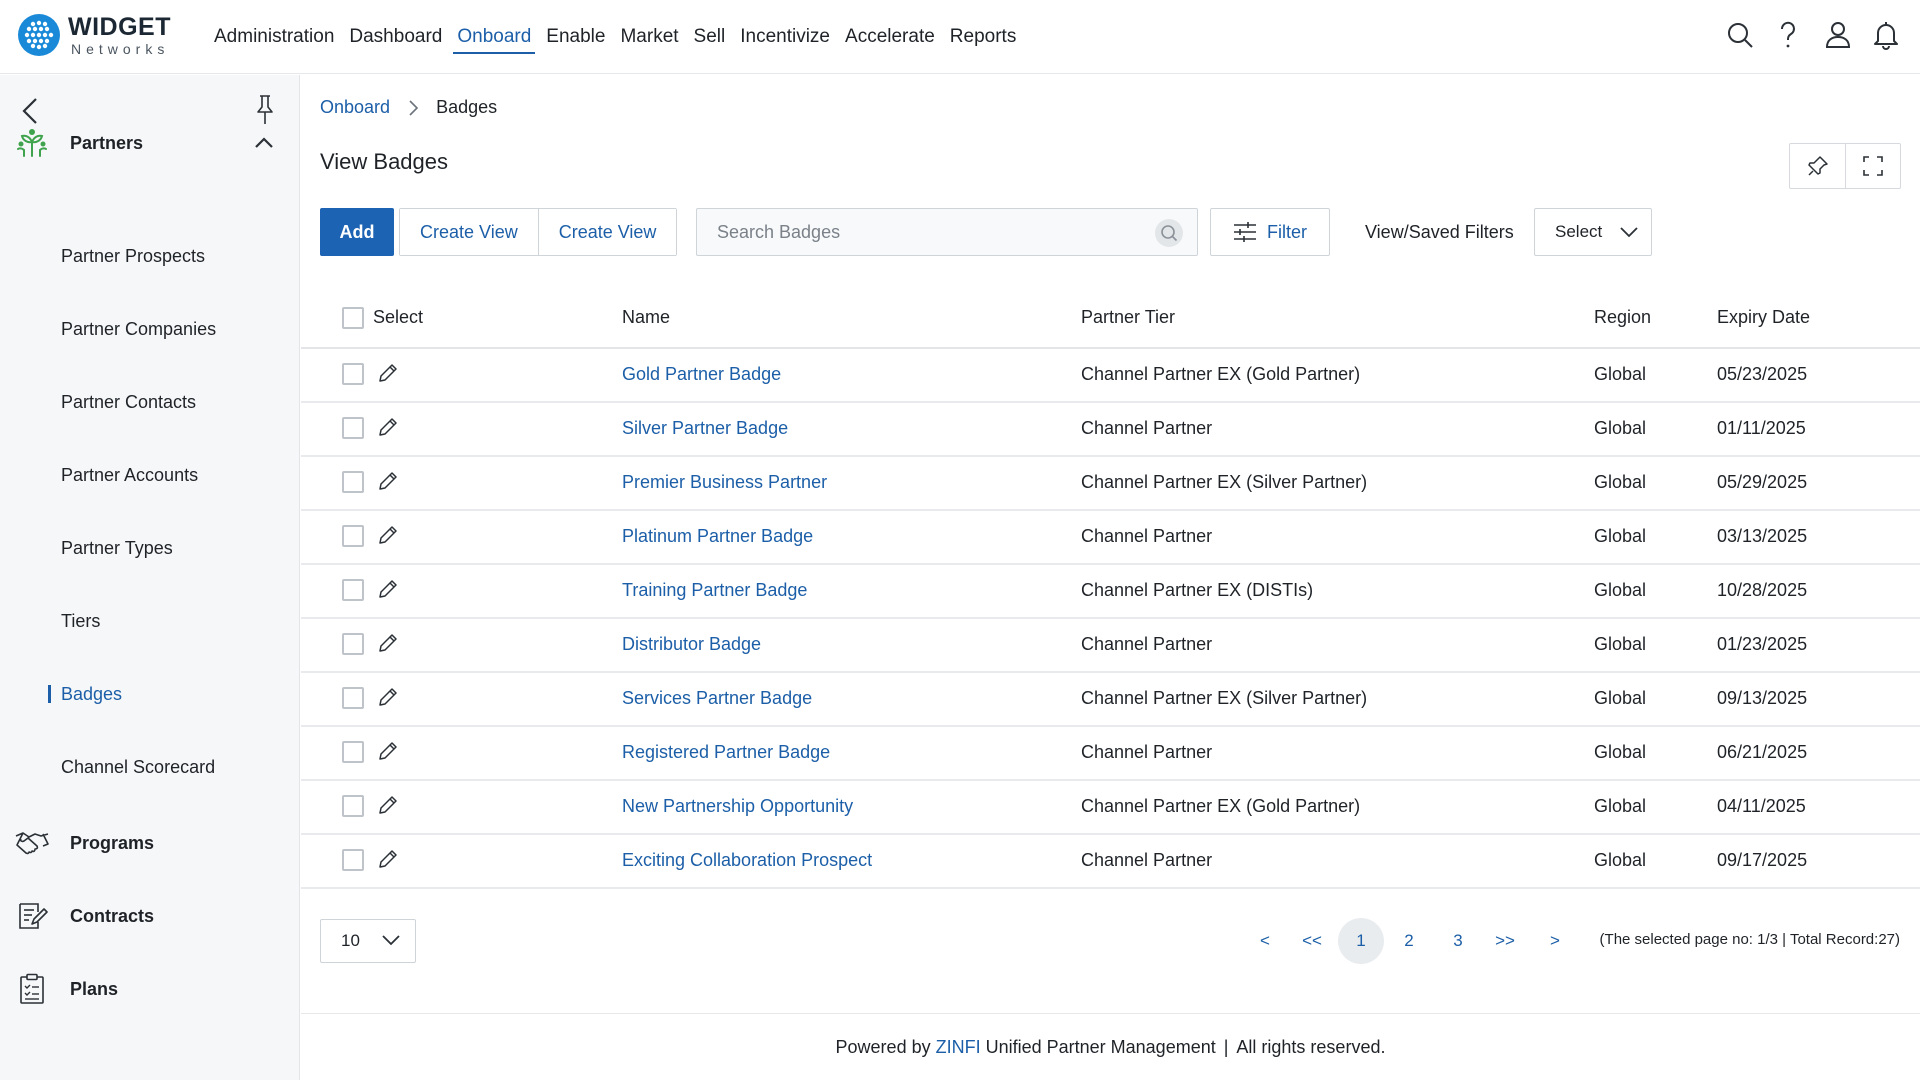 This screenshot has width=1920, height=1080. I want to click on help-icon, so click(1788, 35).